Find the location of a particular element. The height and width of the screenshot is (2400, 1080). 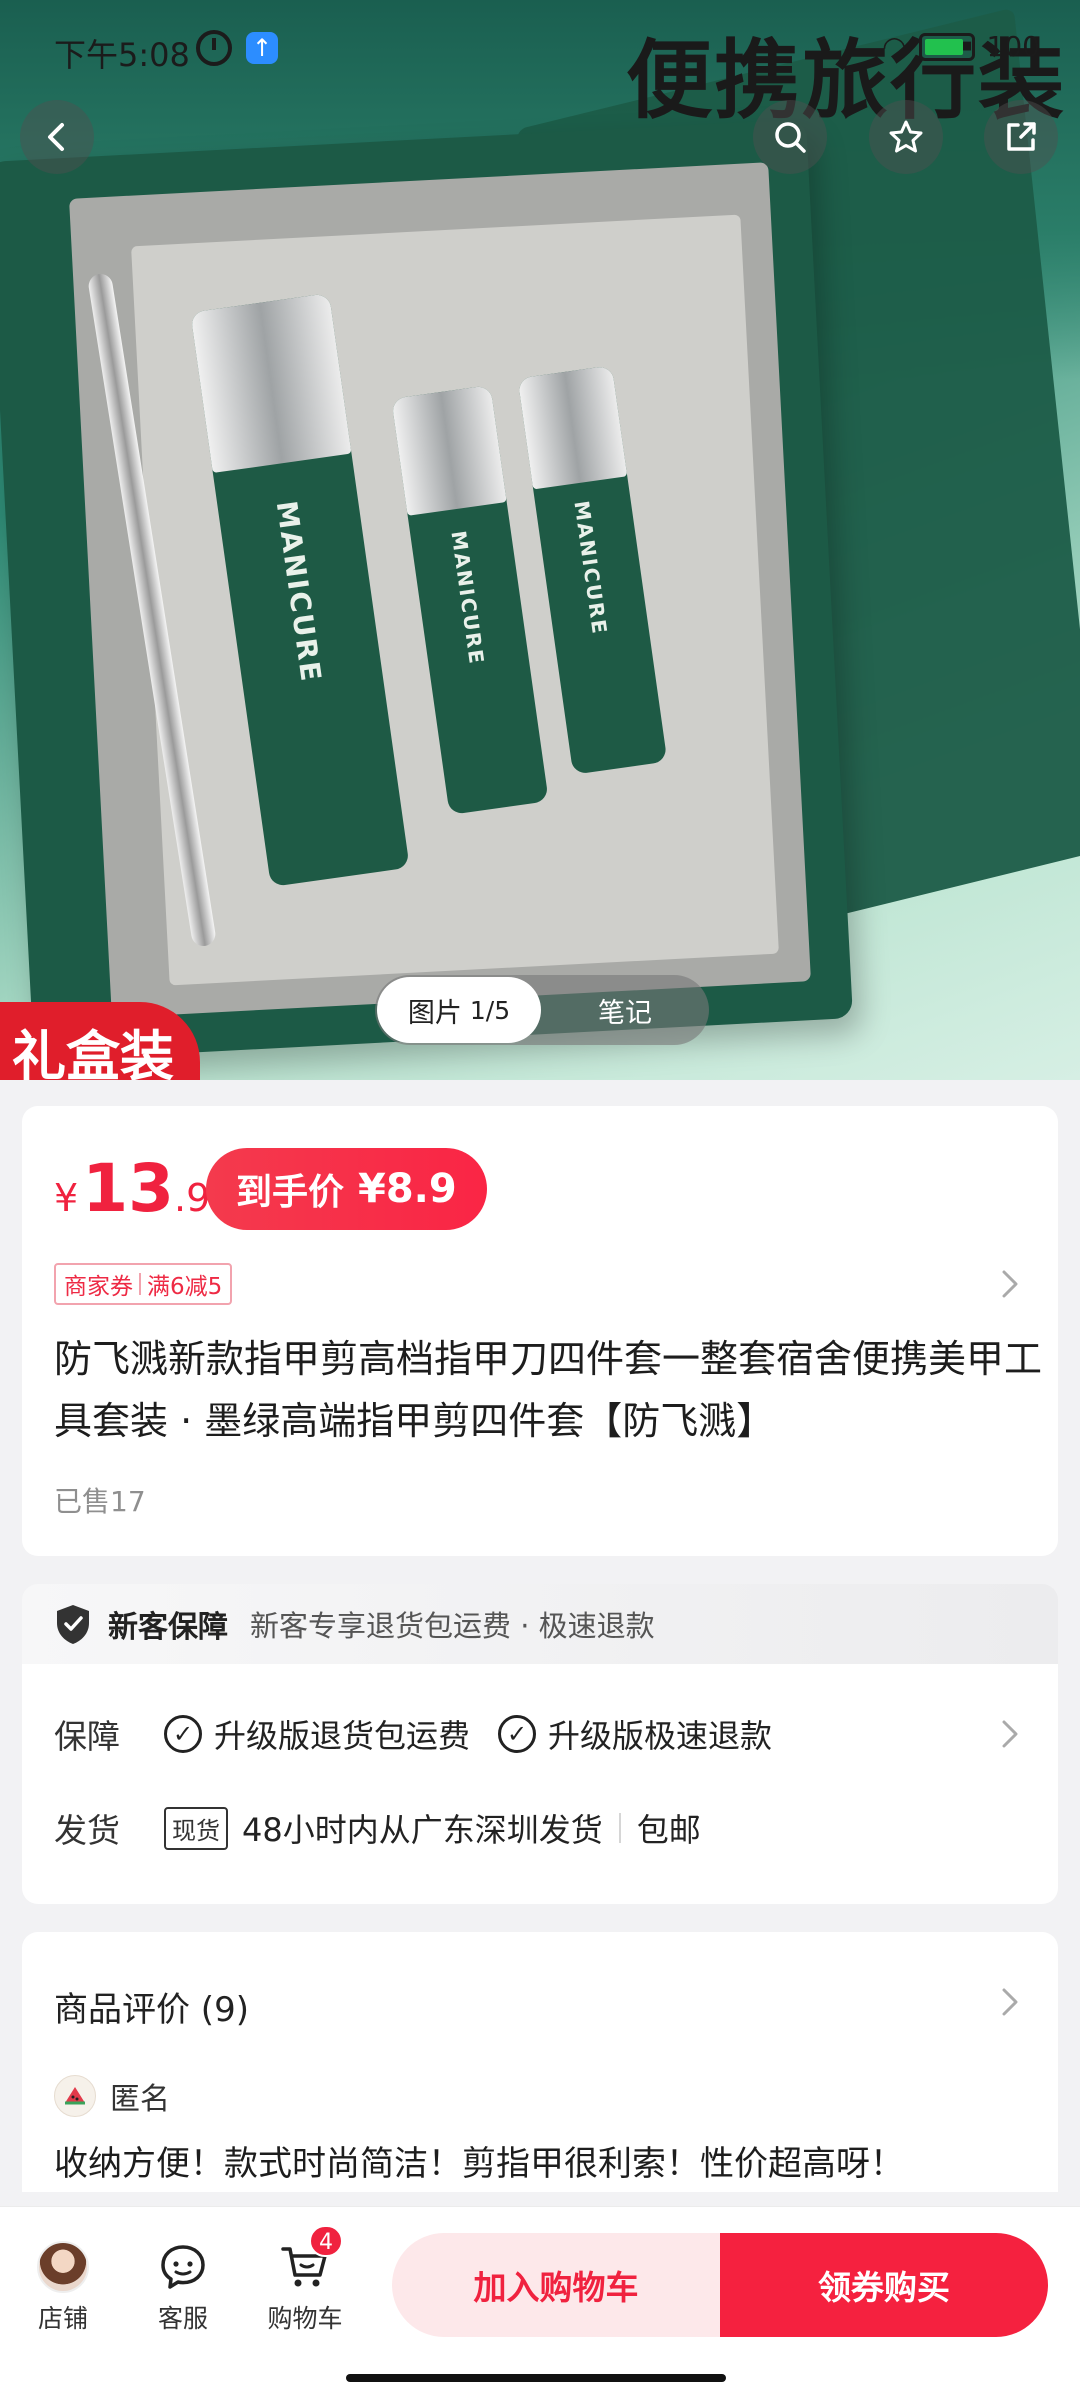

shop-button: 店铺 is located at coordinates (63, 2288).